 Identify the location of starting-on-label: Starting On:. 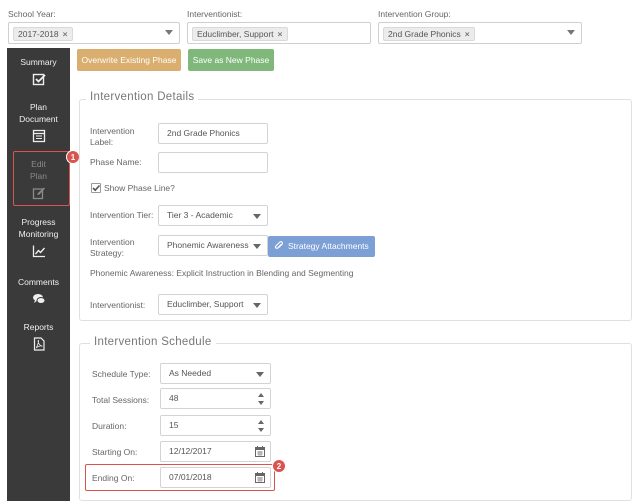
(115, 452).